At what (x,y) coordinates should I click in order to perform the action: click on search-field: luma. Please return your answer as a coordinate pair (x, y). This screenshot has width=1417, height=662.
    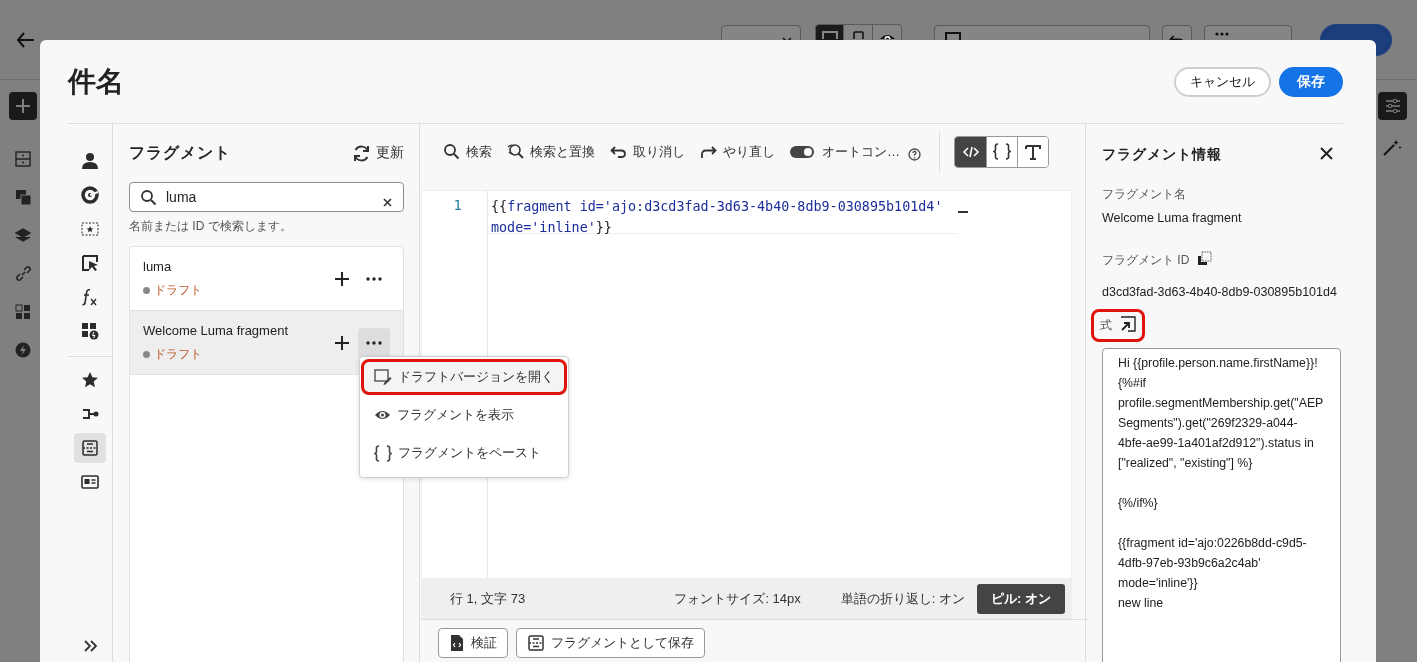
    Looking at the image, I should click on (266, 197).